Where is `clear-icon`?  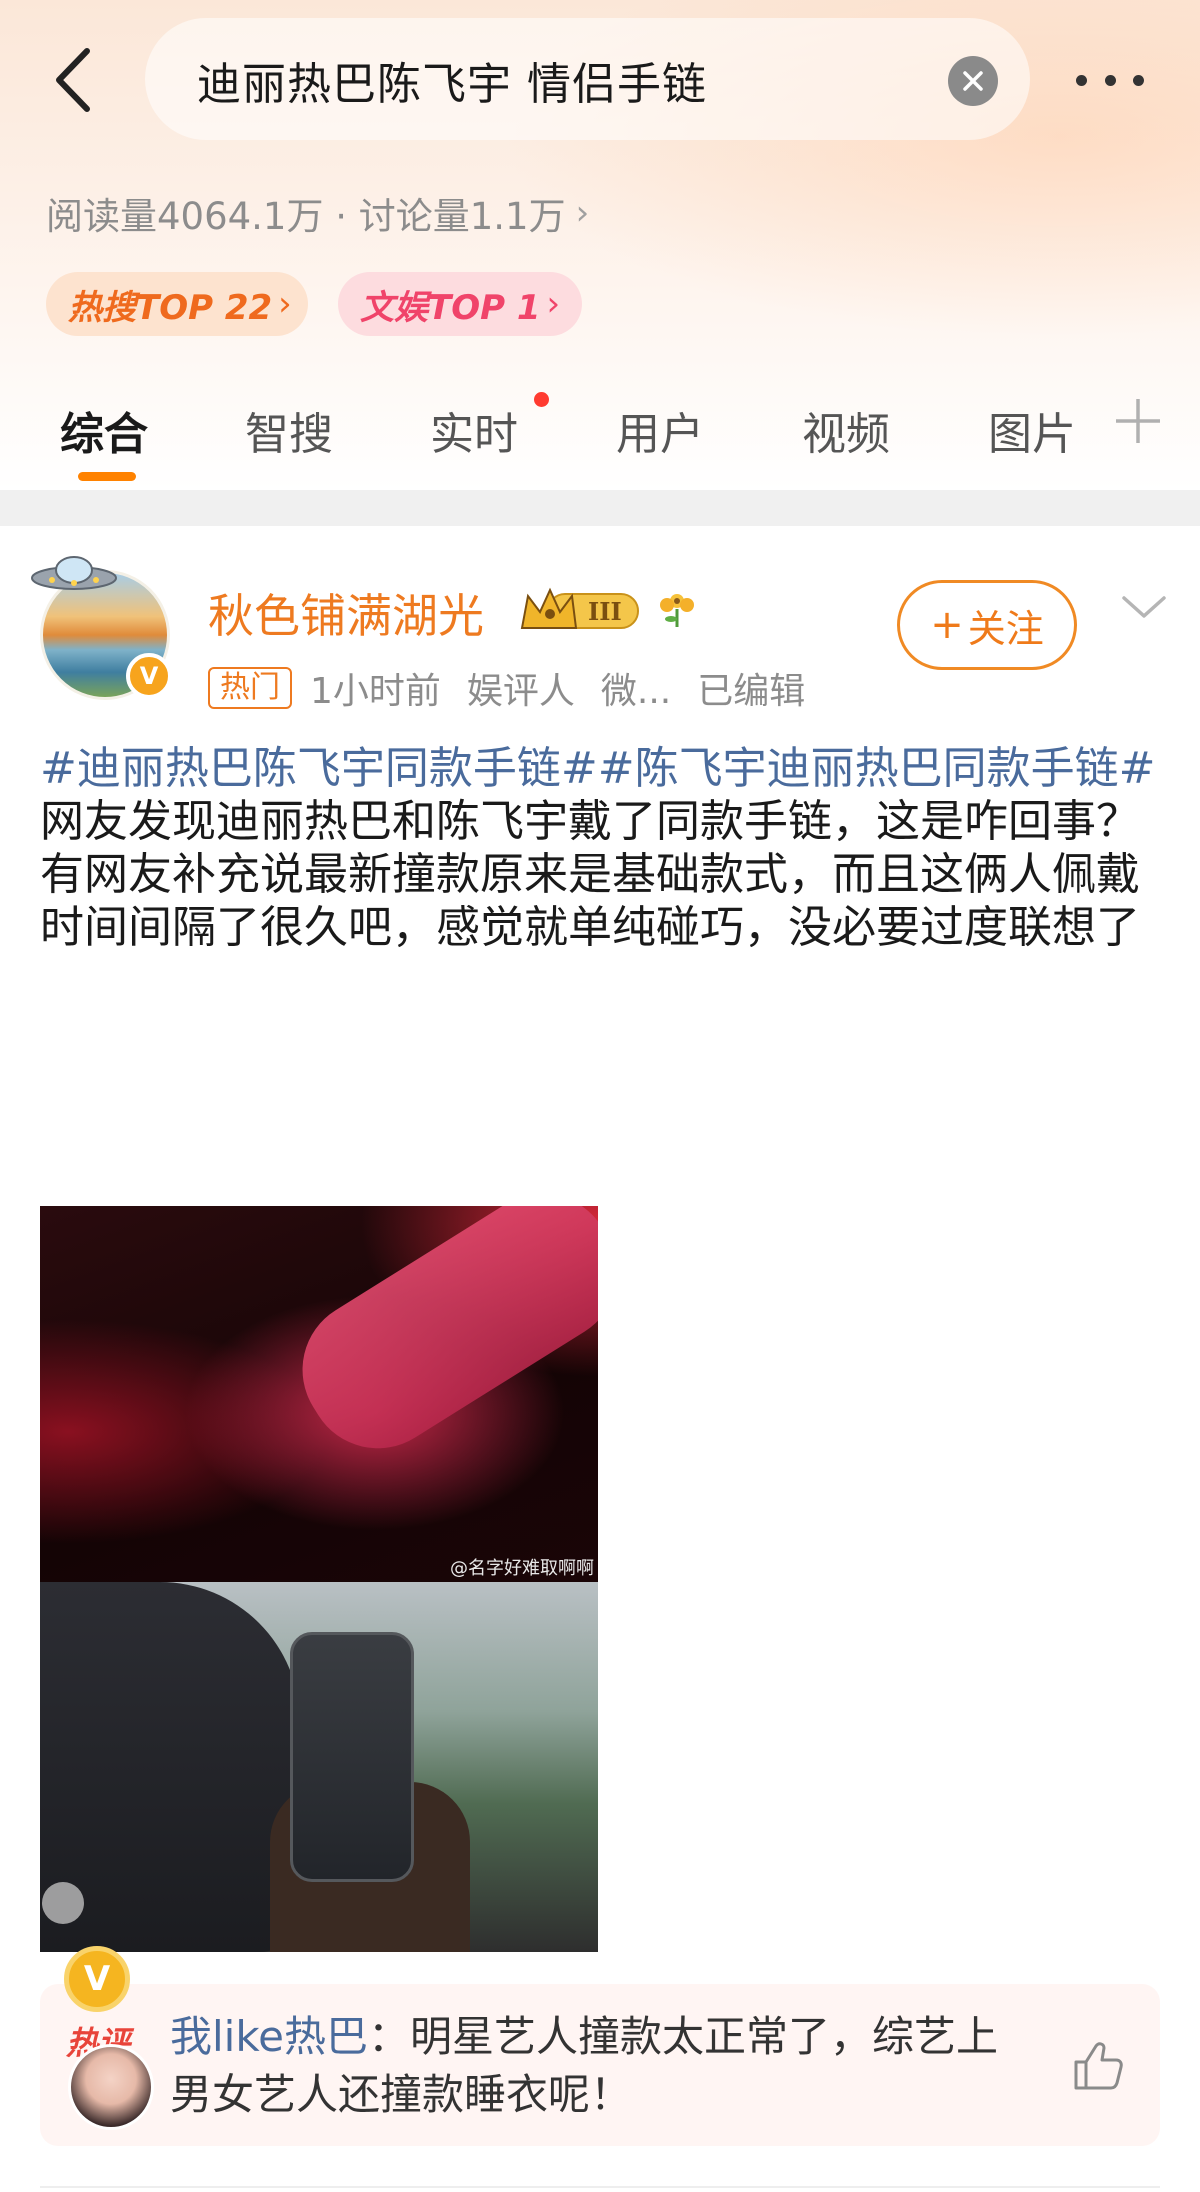
clear-icon is located at coordinates (973, 81).